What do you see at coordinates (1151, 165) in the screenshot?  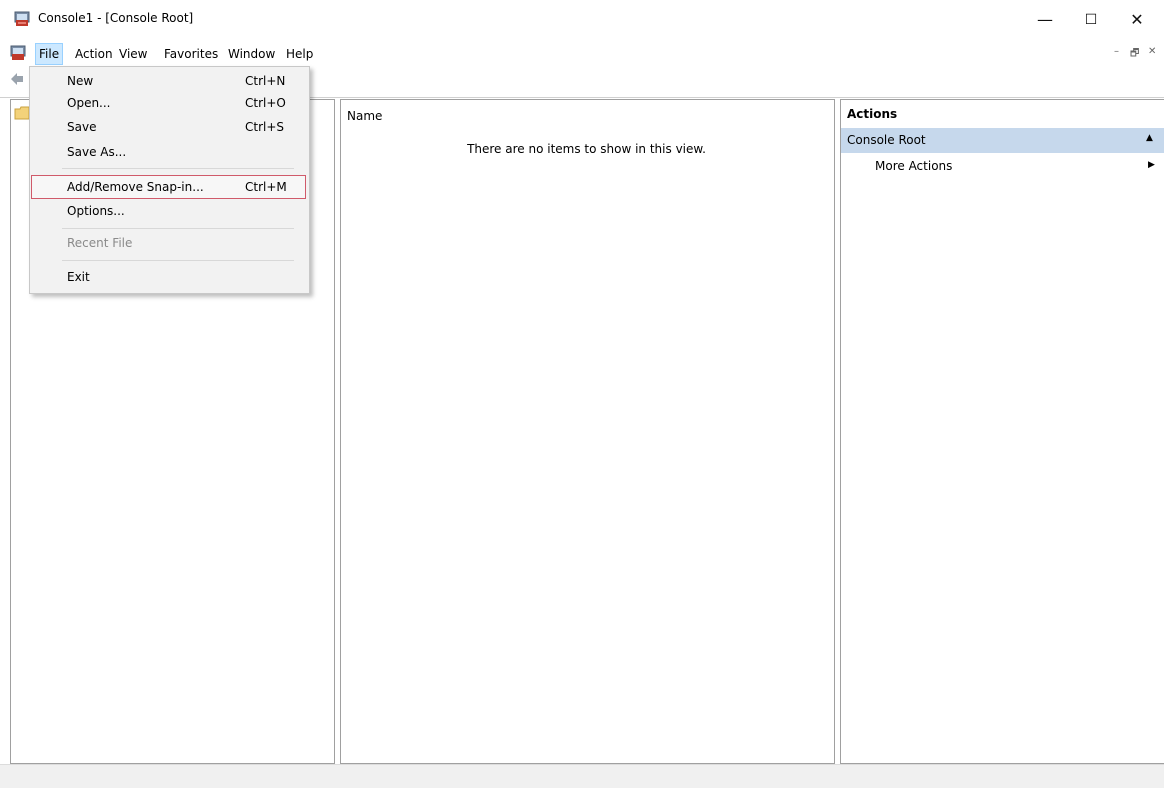 I see `submenu-arrow-icon: ▶` at bounding box center [1151, 165].